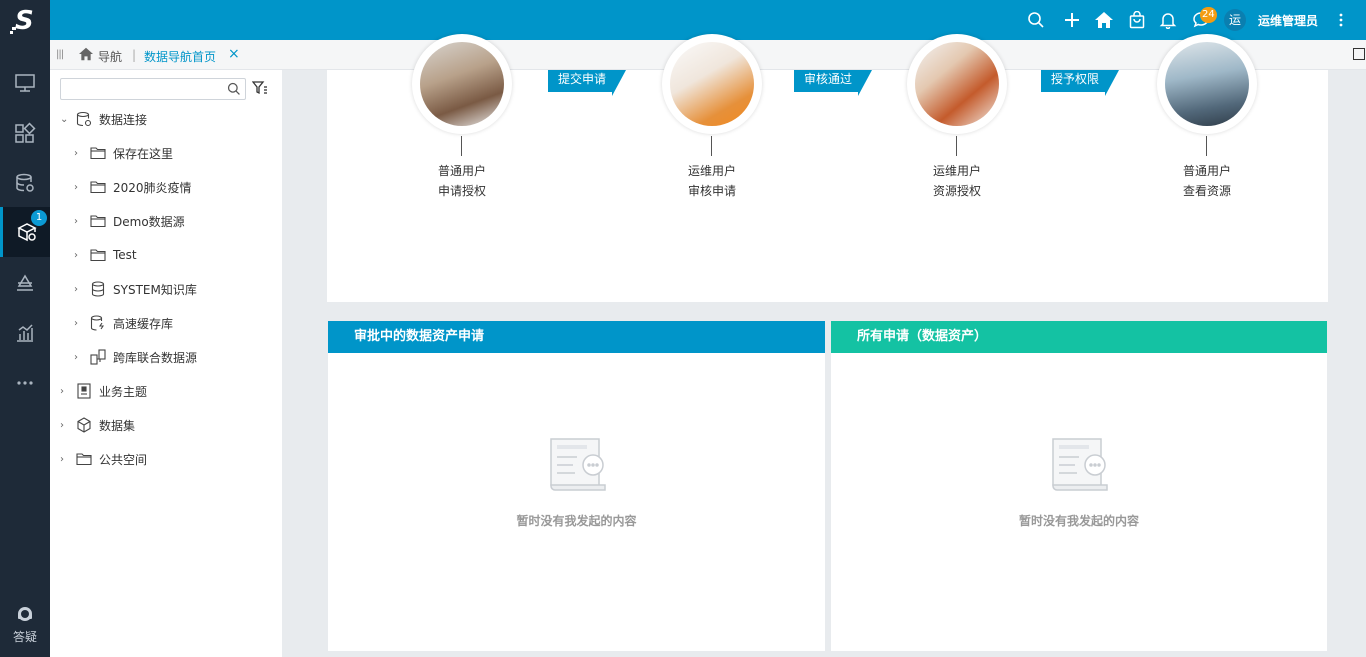  I want to click on rail-item-monitor, so click(25, 83).